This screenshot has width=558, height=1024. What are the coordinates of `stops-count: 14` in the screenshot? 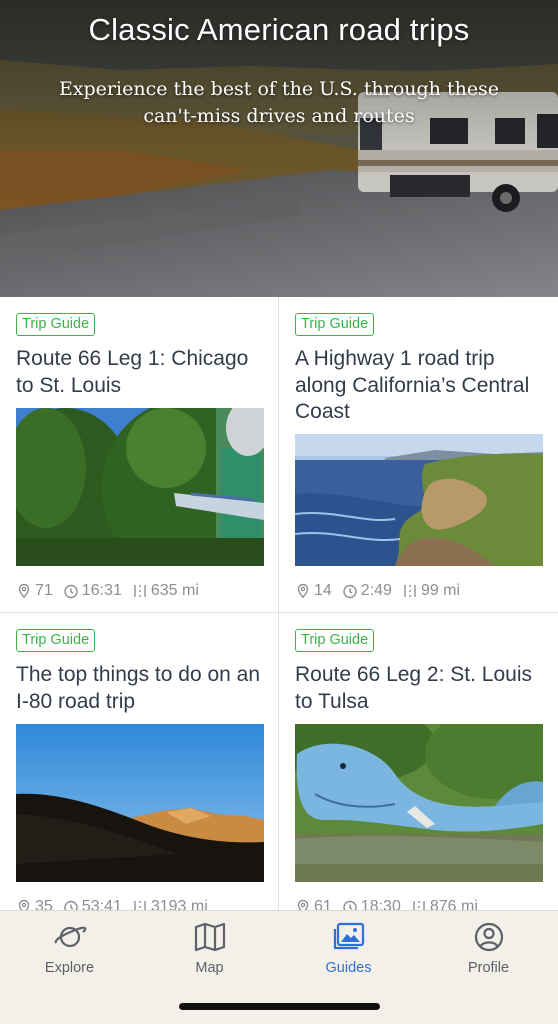 It's located at (323, 590).